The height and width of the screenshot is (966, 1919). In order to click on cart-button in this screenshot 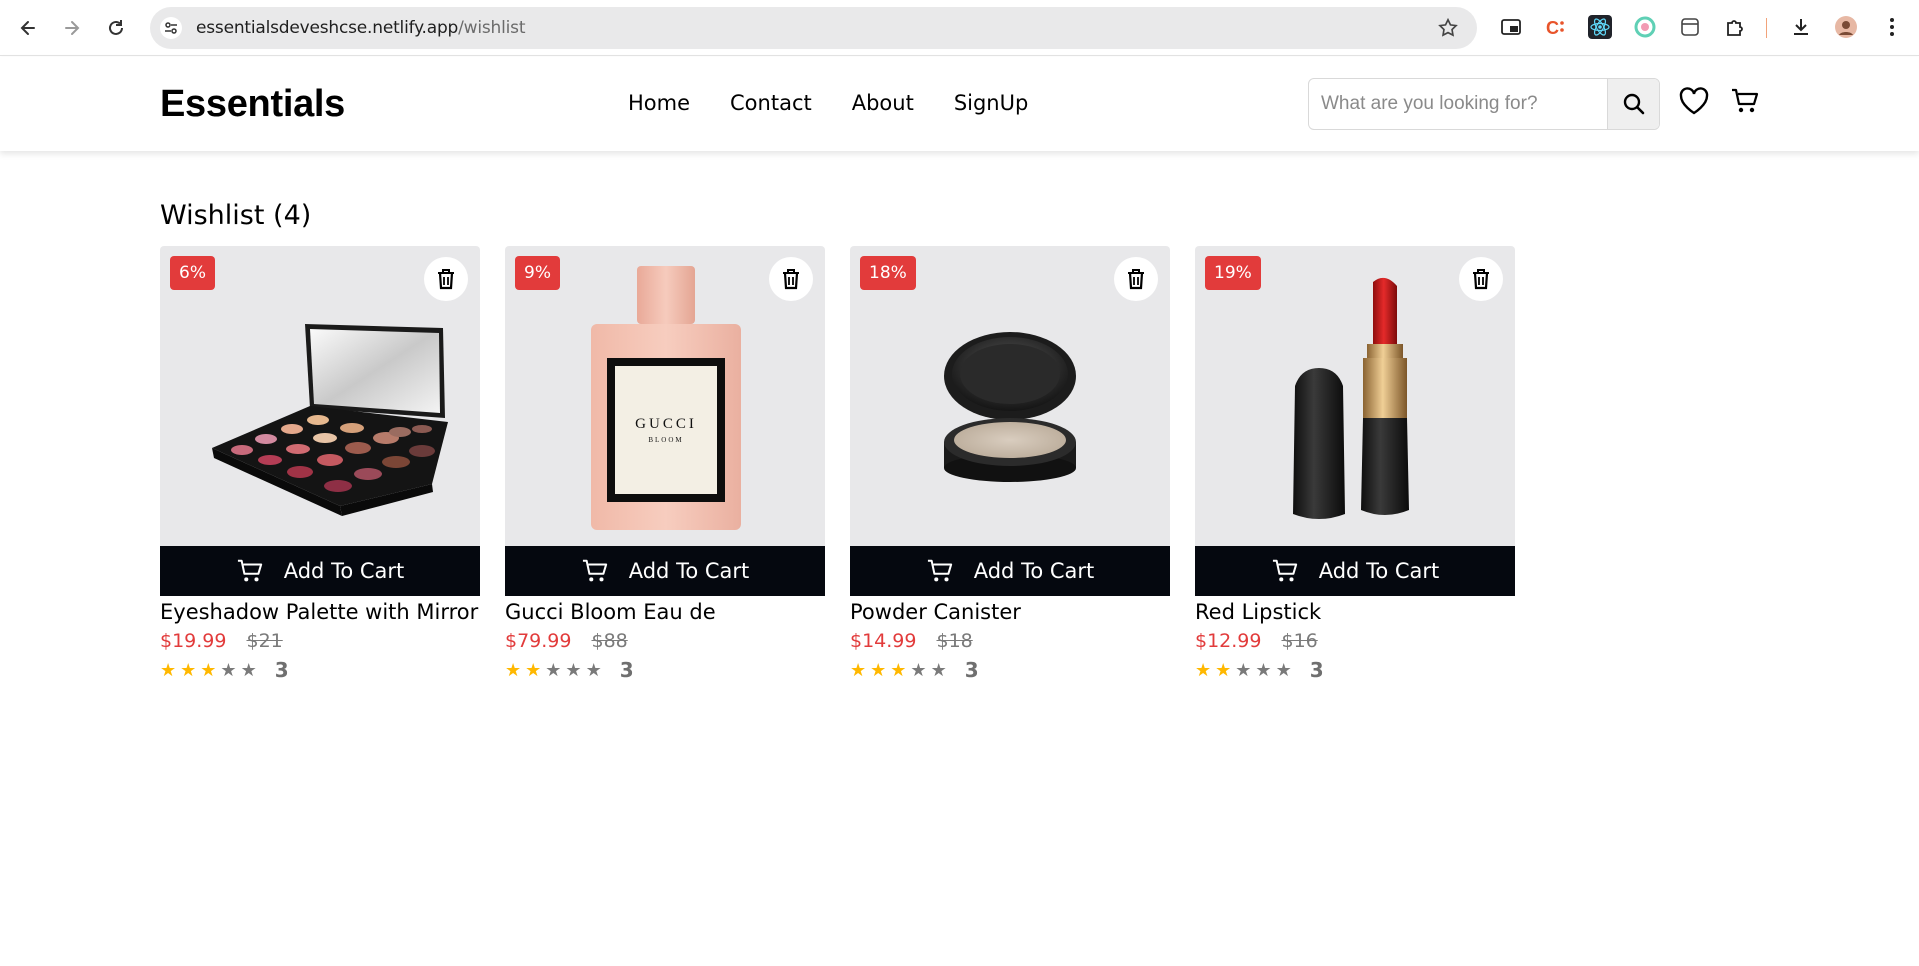, I will do `click(1745, 101)`.